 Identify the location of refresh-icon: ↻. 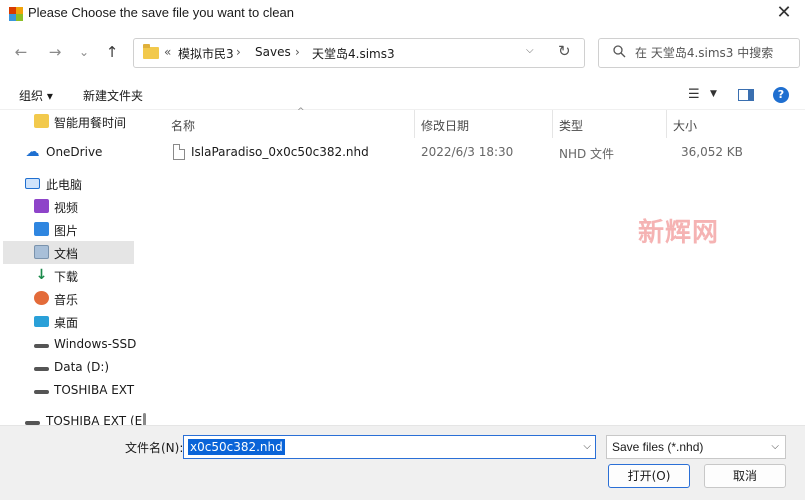
(564, 51).